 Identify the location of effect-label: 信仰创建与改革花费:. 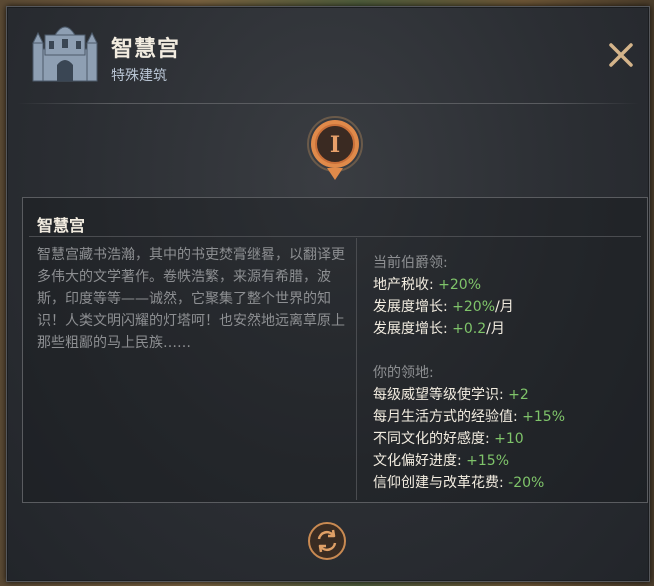
(441, 483).